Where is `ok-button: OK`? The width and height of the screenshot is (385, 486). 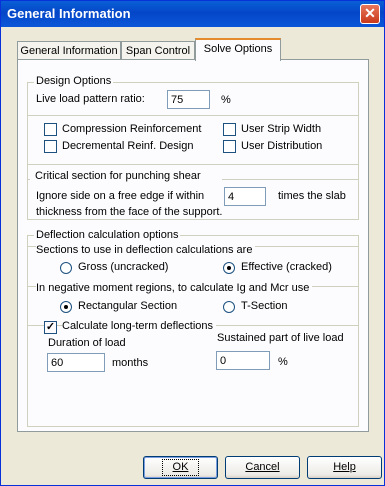
ok-button: OK is located at coordinates (180, 467).